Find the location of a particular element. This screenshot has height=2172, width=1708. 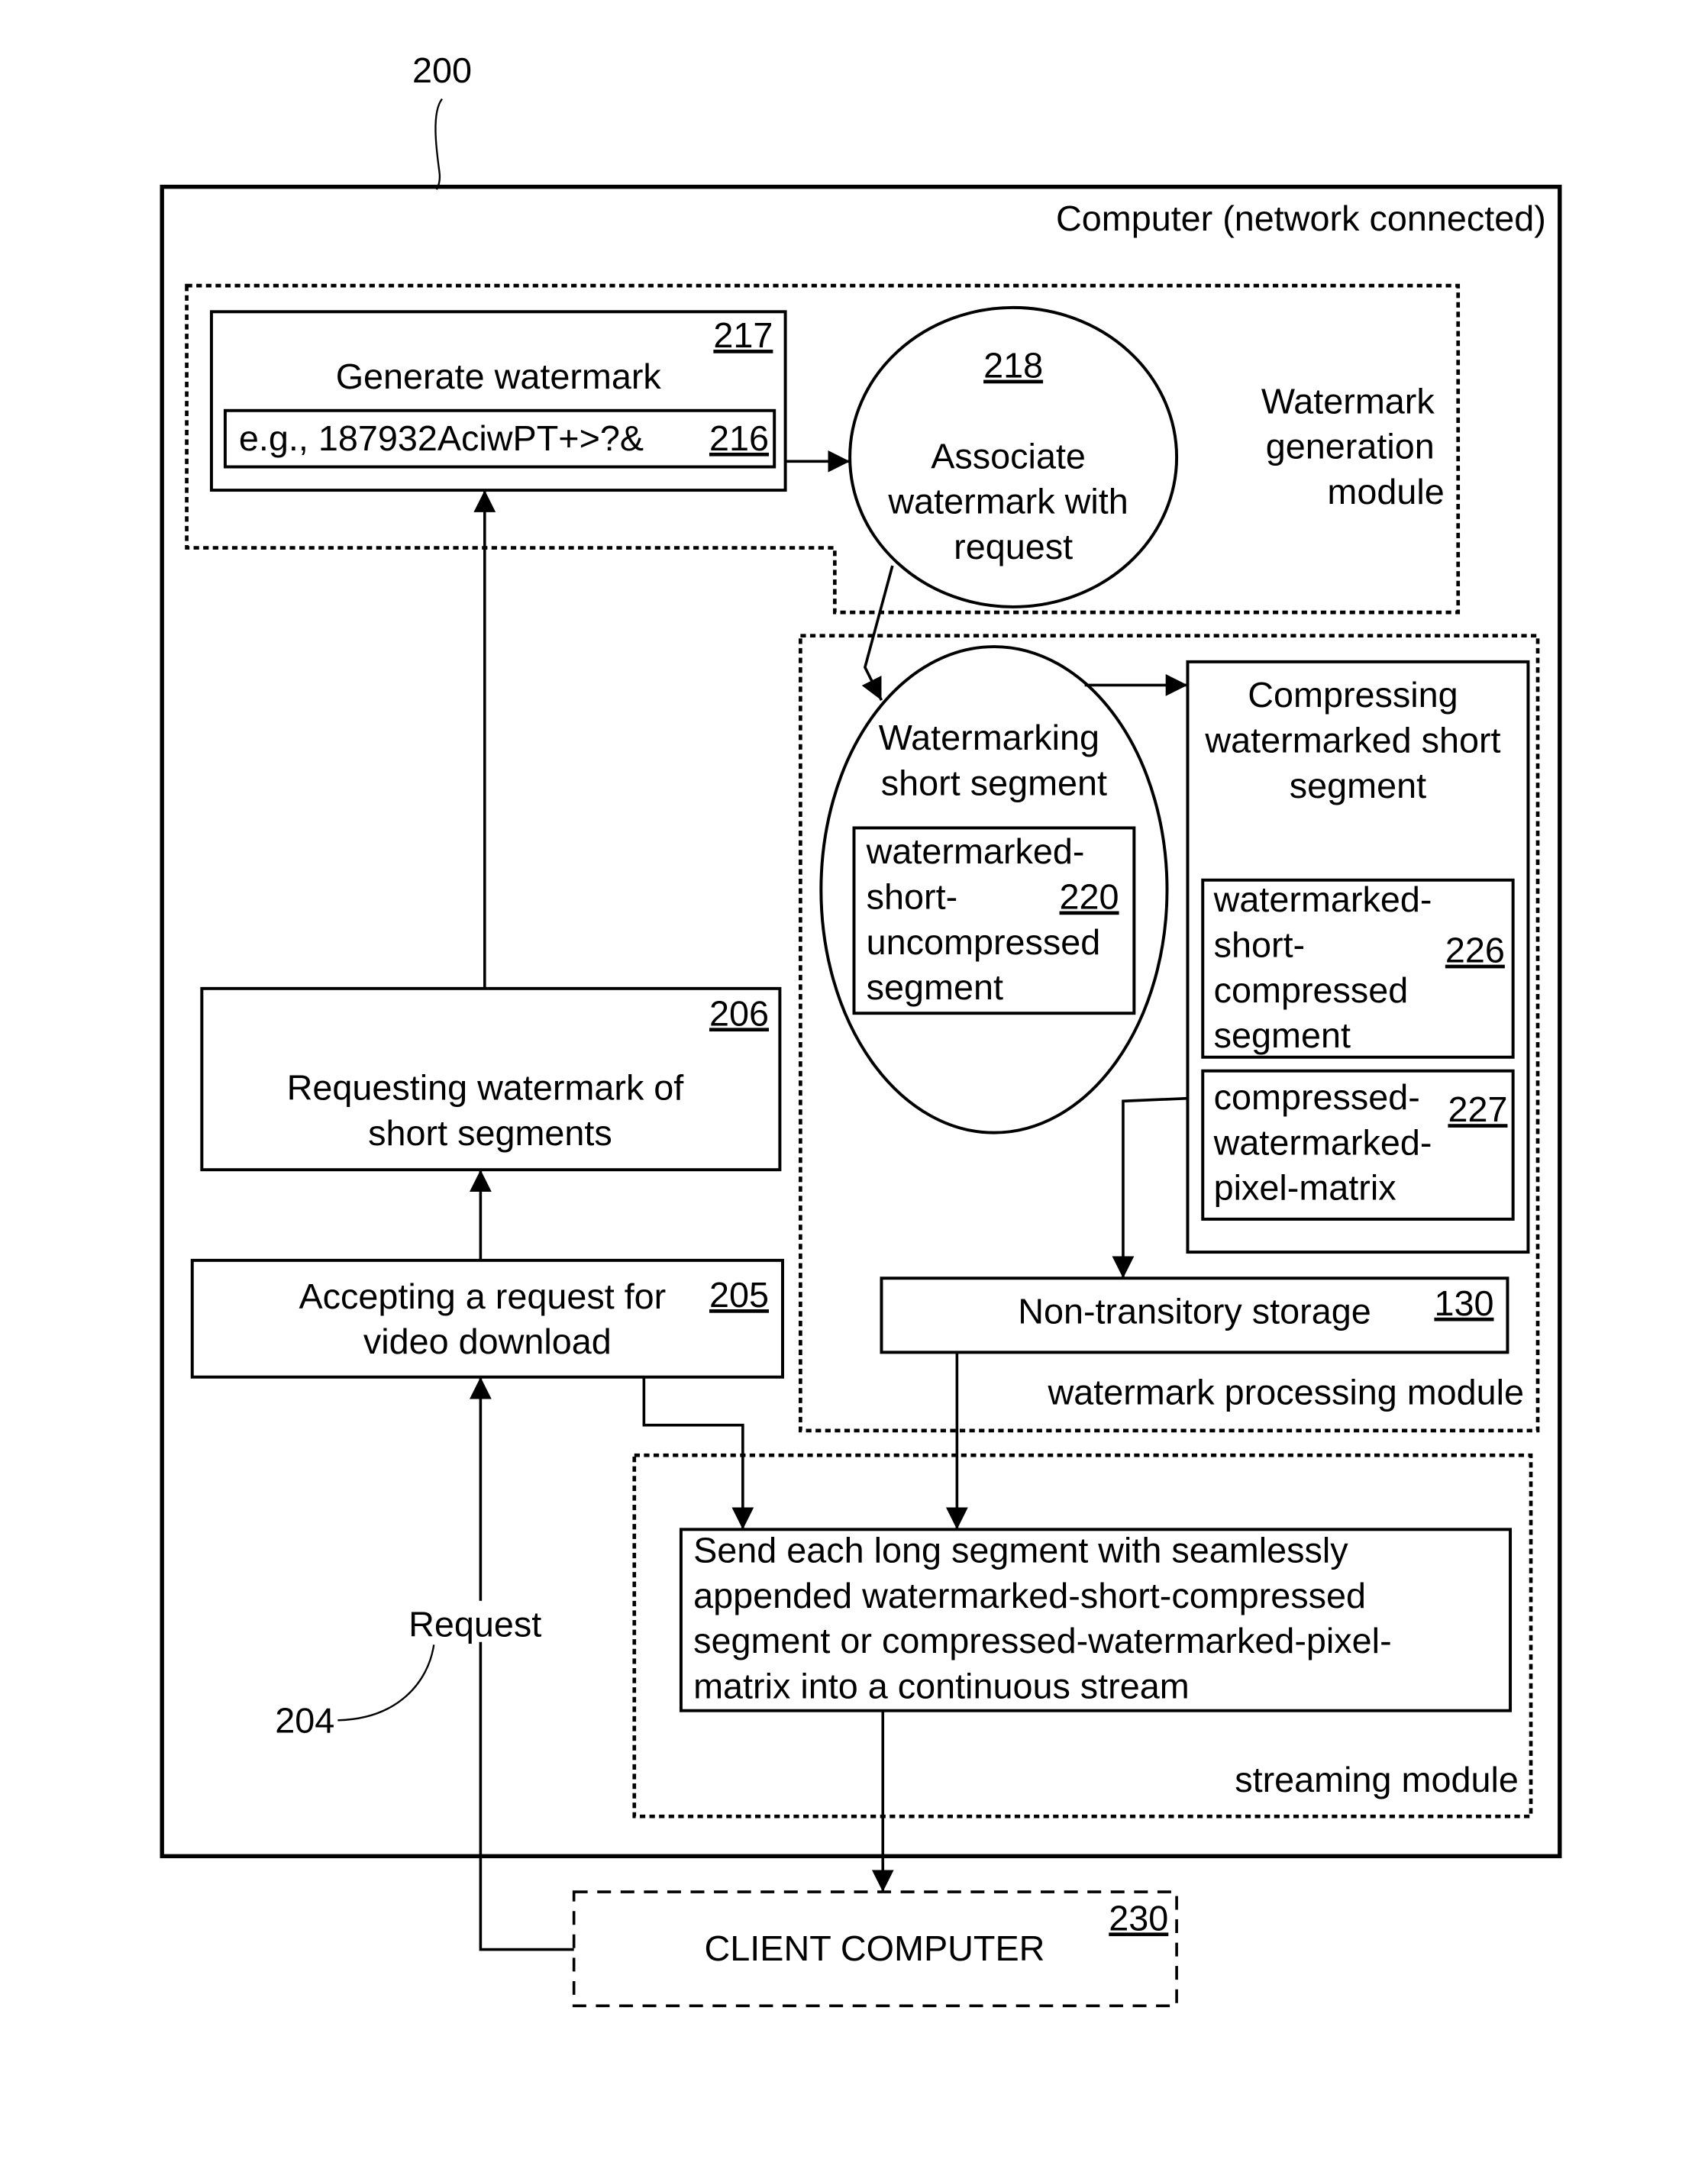

watermark-generation-module-label: Watermark generation module is located at coordinates (1353, 446).